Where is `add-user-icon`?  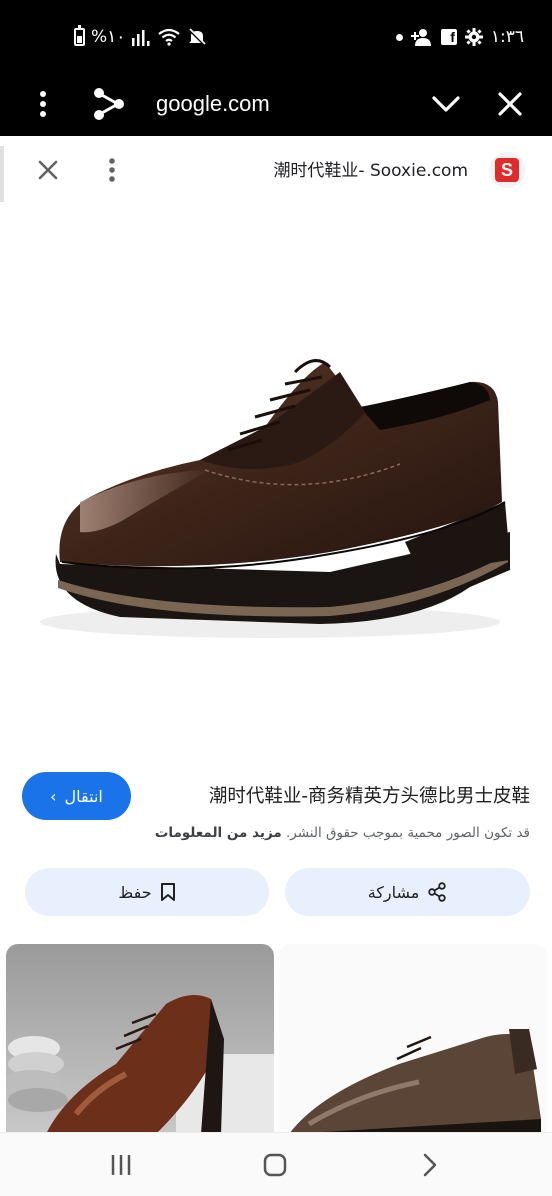 add-user-icon is located at coordinates (420, 37).